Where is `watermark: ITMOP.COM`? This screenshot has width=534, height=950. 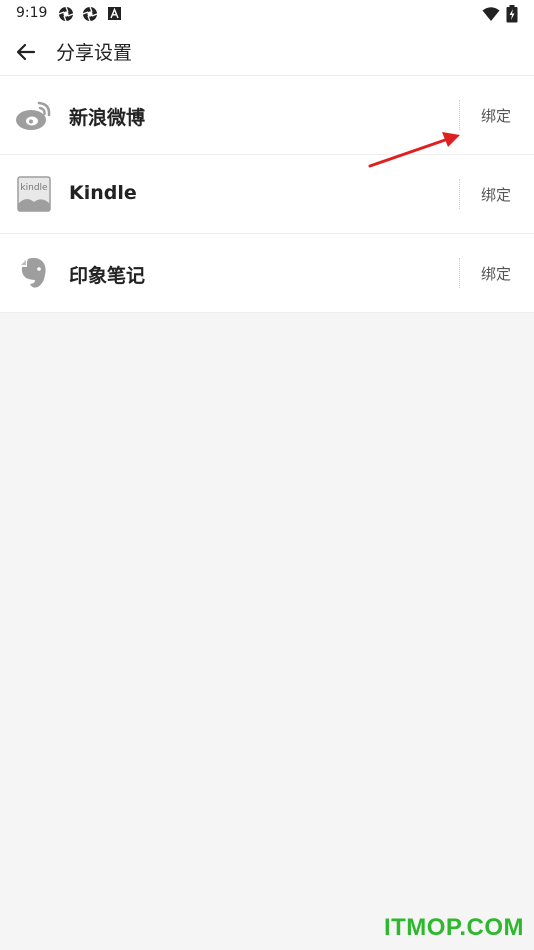
watermark: ITMOP.COM is located at coordinates (453, 927).